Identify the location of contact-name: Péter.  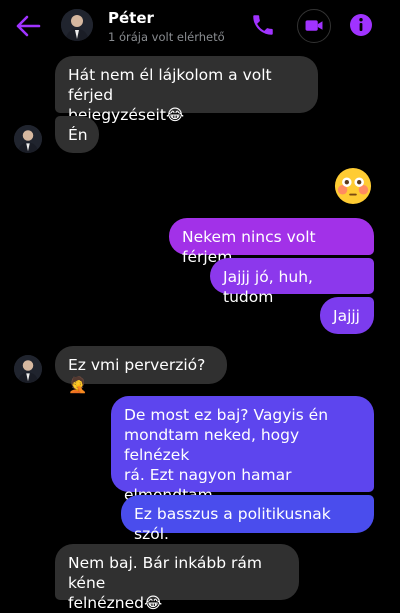
(131, 18).